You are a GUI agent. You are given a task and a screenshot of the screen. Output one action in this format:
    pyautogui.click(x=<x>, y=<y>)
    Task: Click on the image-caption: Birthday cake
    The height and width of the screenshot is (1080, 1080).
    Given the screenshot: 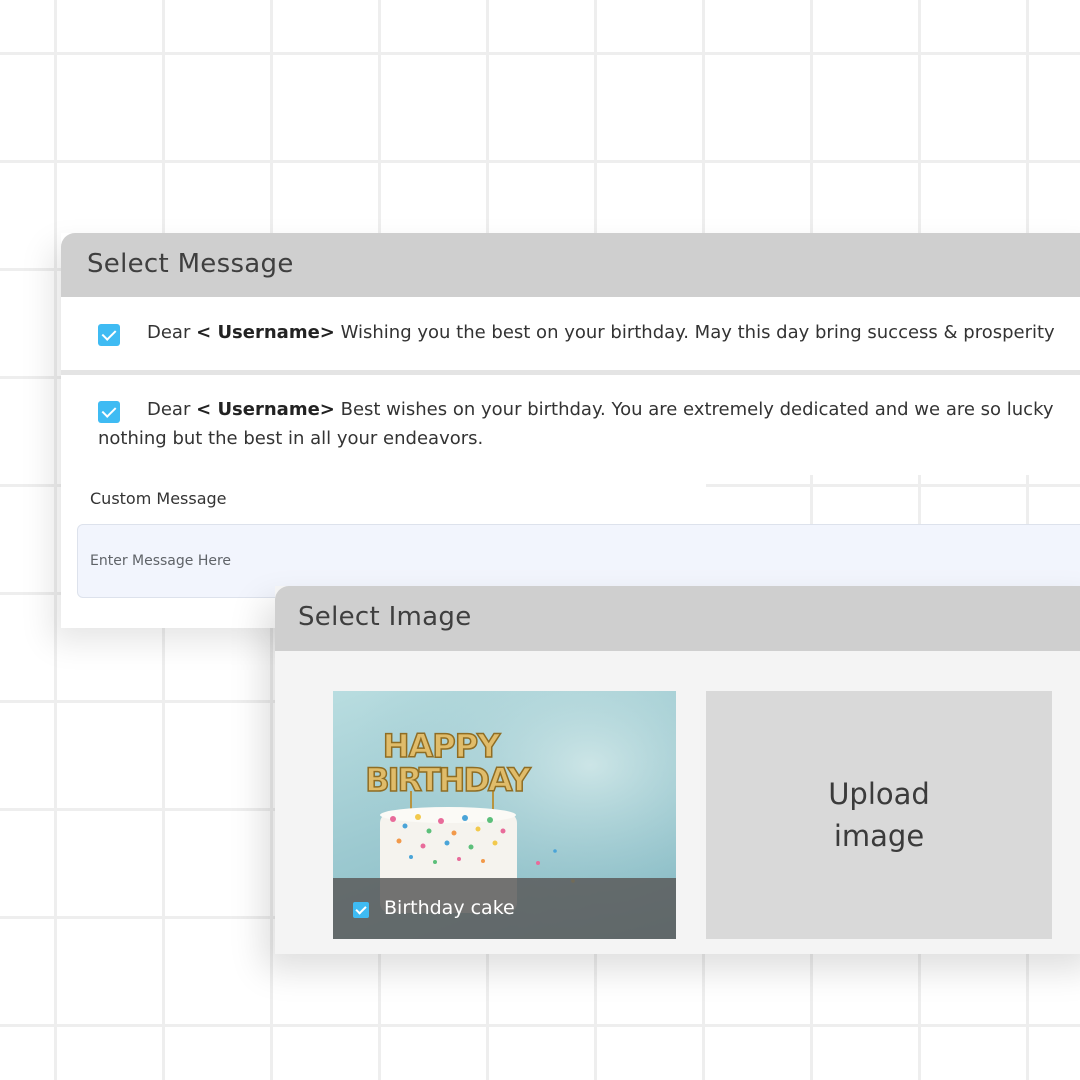 What is the action you would take?
    pyautogui.click(x=449, y=908)
    